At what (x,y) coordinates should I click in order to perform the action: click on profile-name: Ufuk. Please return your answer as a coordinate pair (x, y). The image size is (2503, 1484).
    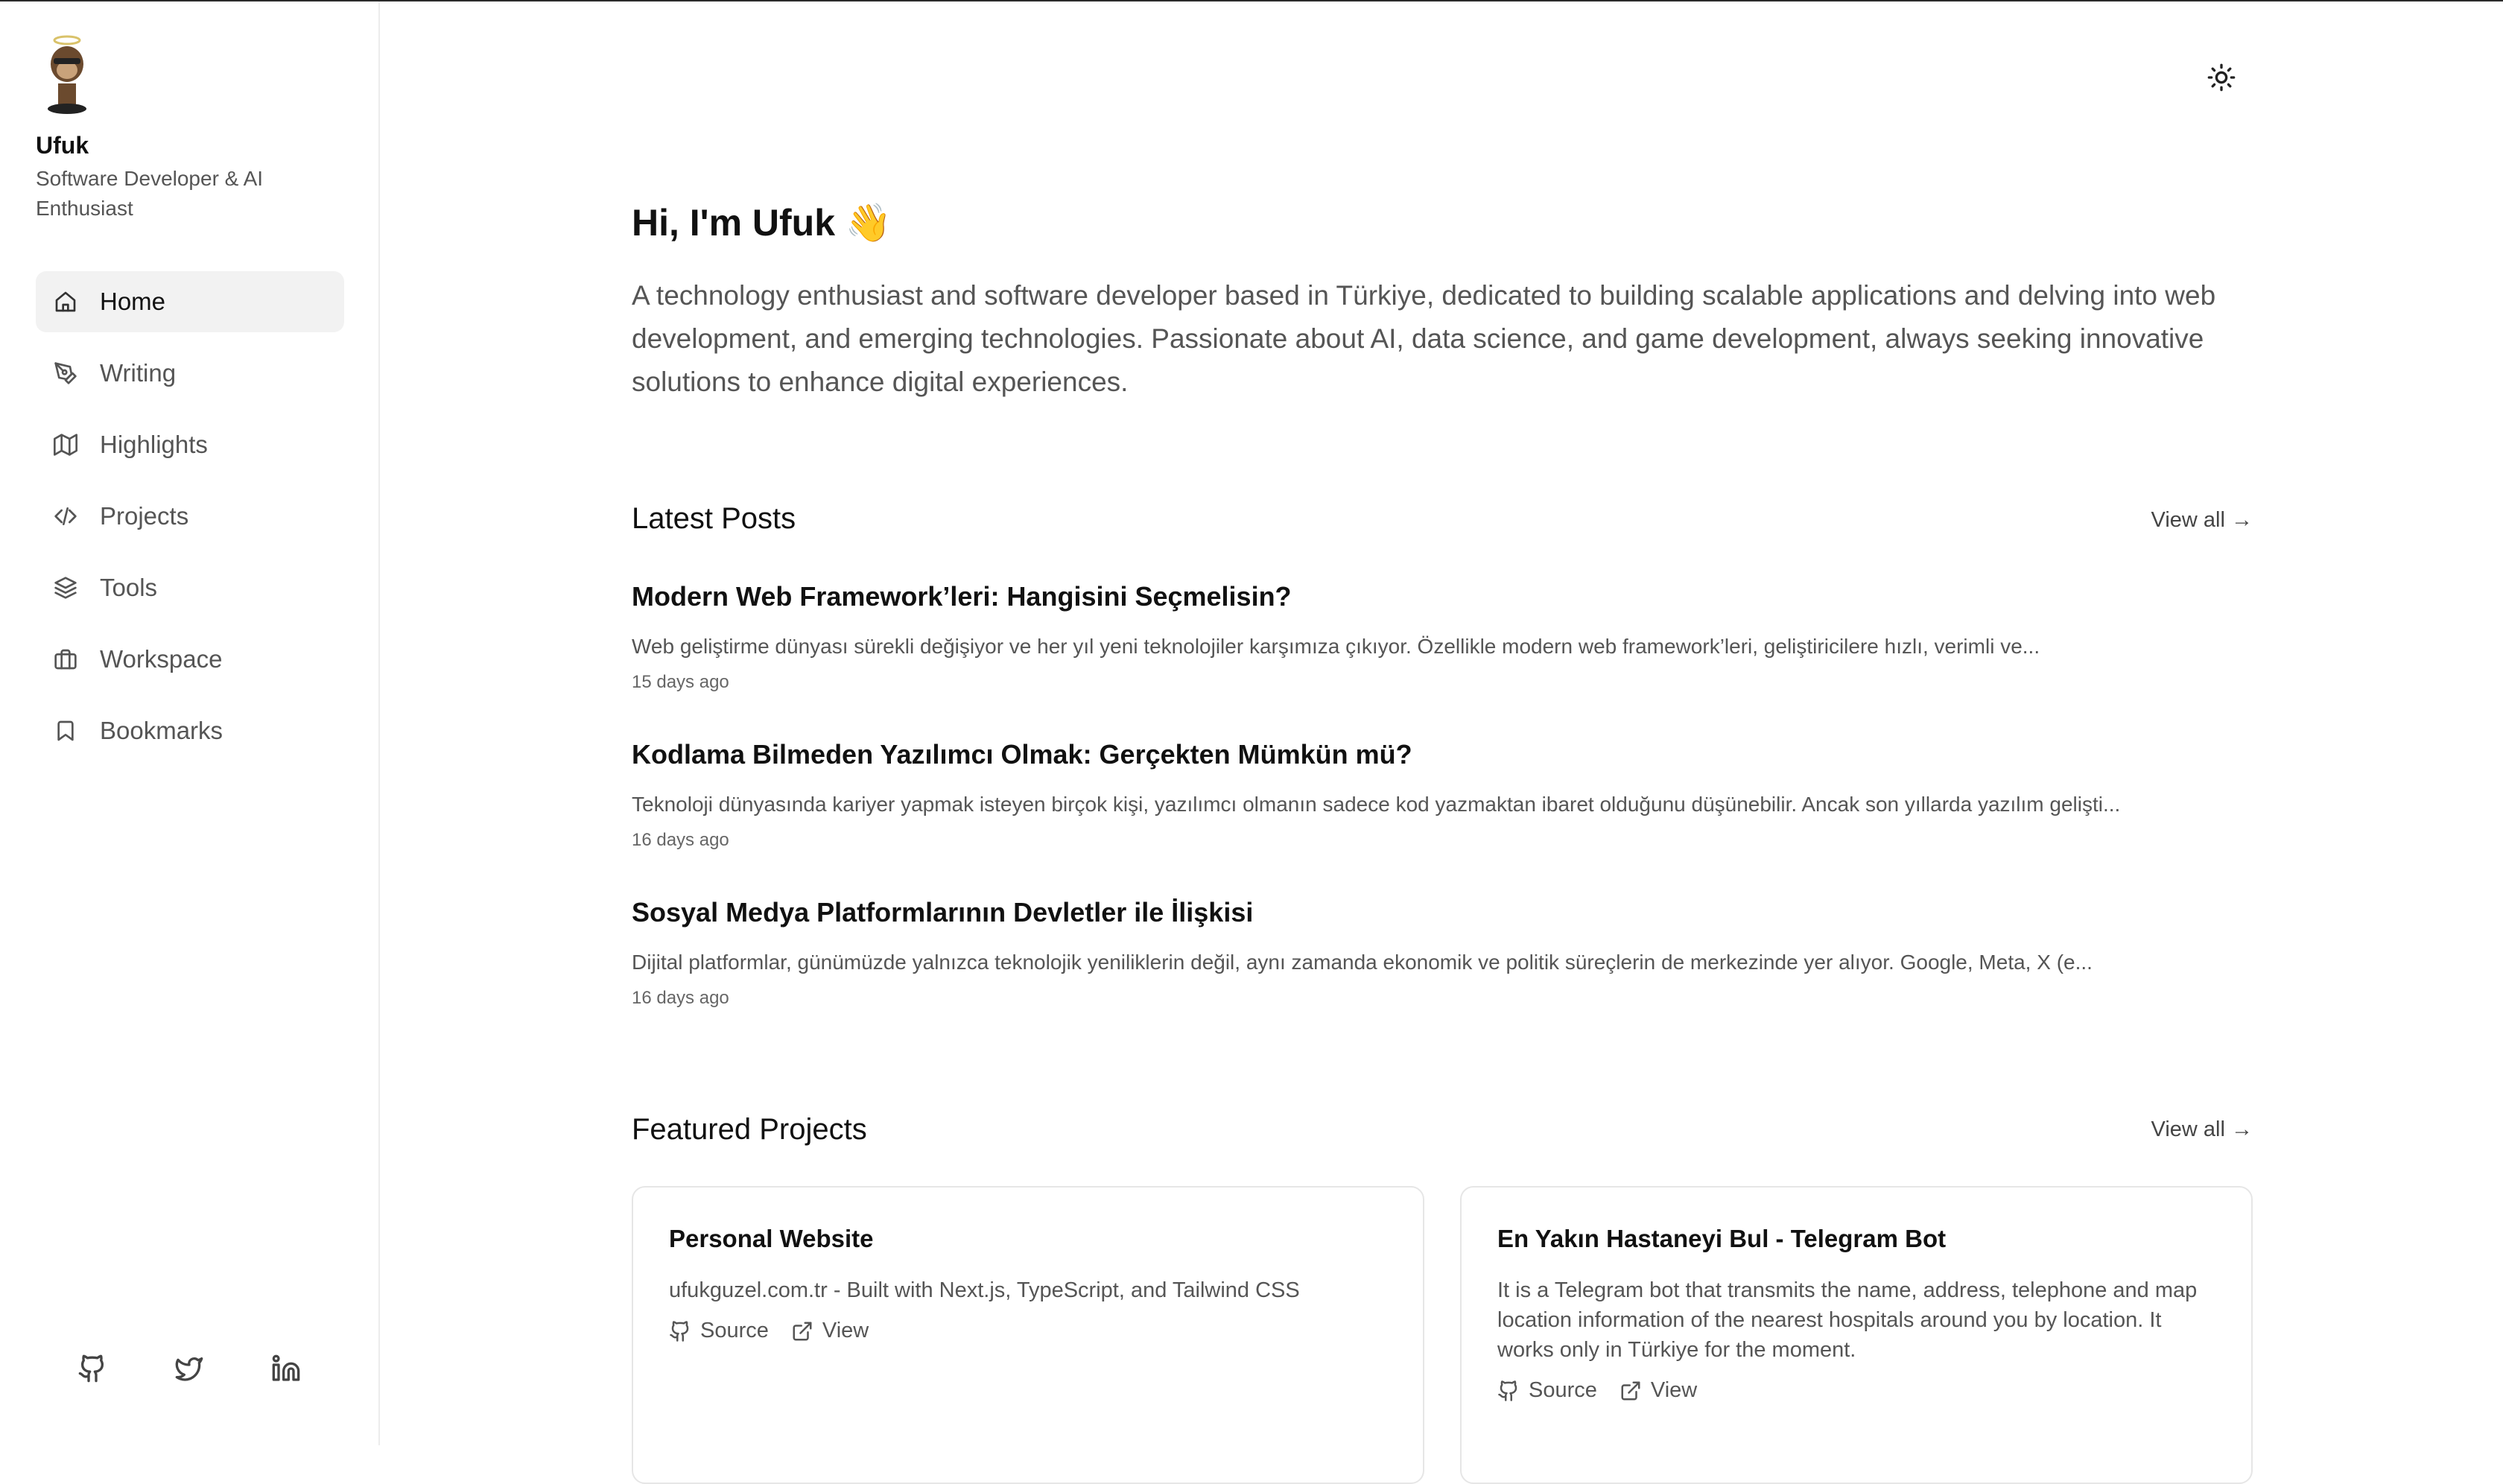
    Looking at the image, I should click on (63, 146).